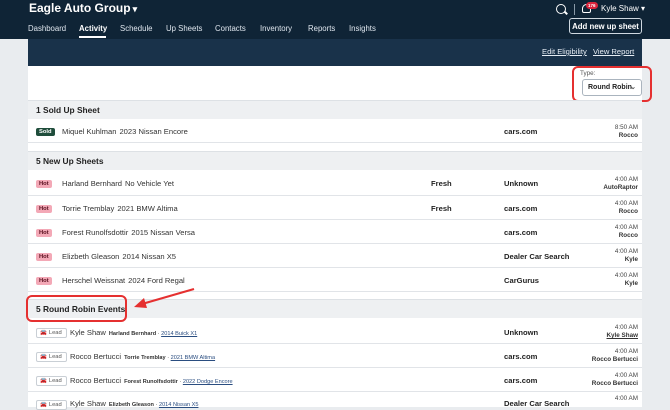 This screenshot has height=410, width=670. Describe the element at coordinates (613, 51) in the screenshot. I see `view-report-link: View Report` at that location.